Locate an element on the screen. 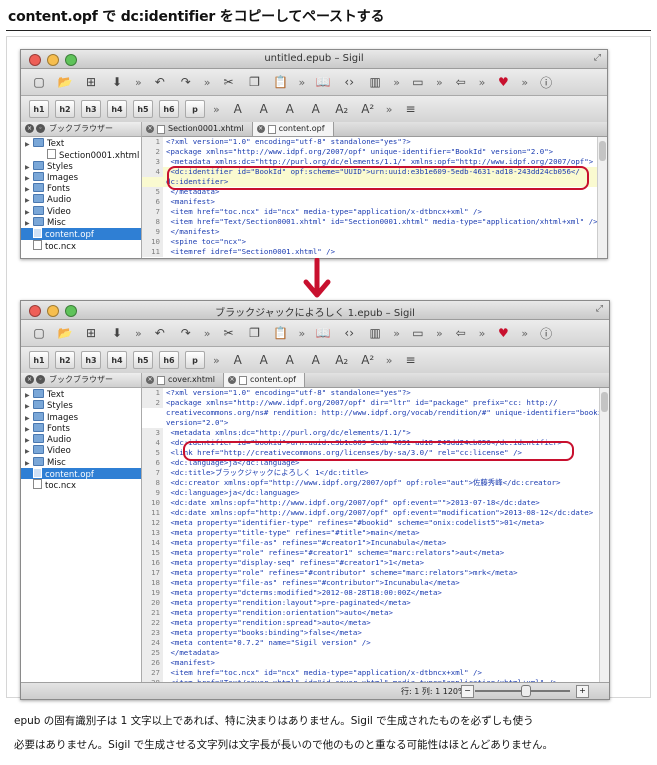 This screenshot has height=765, width=657. tree-item: ▶ Styles is located at coordinates (81, 166).